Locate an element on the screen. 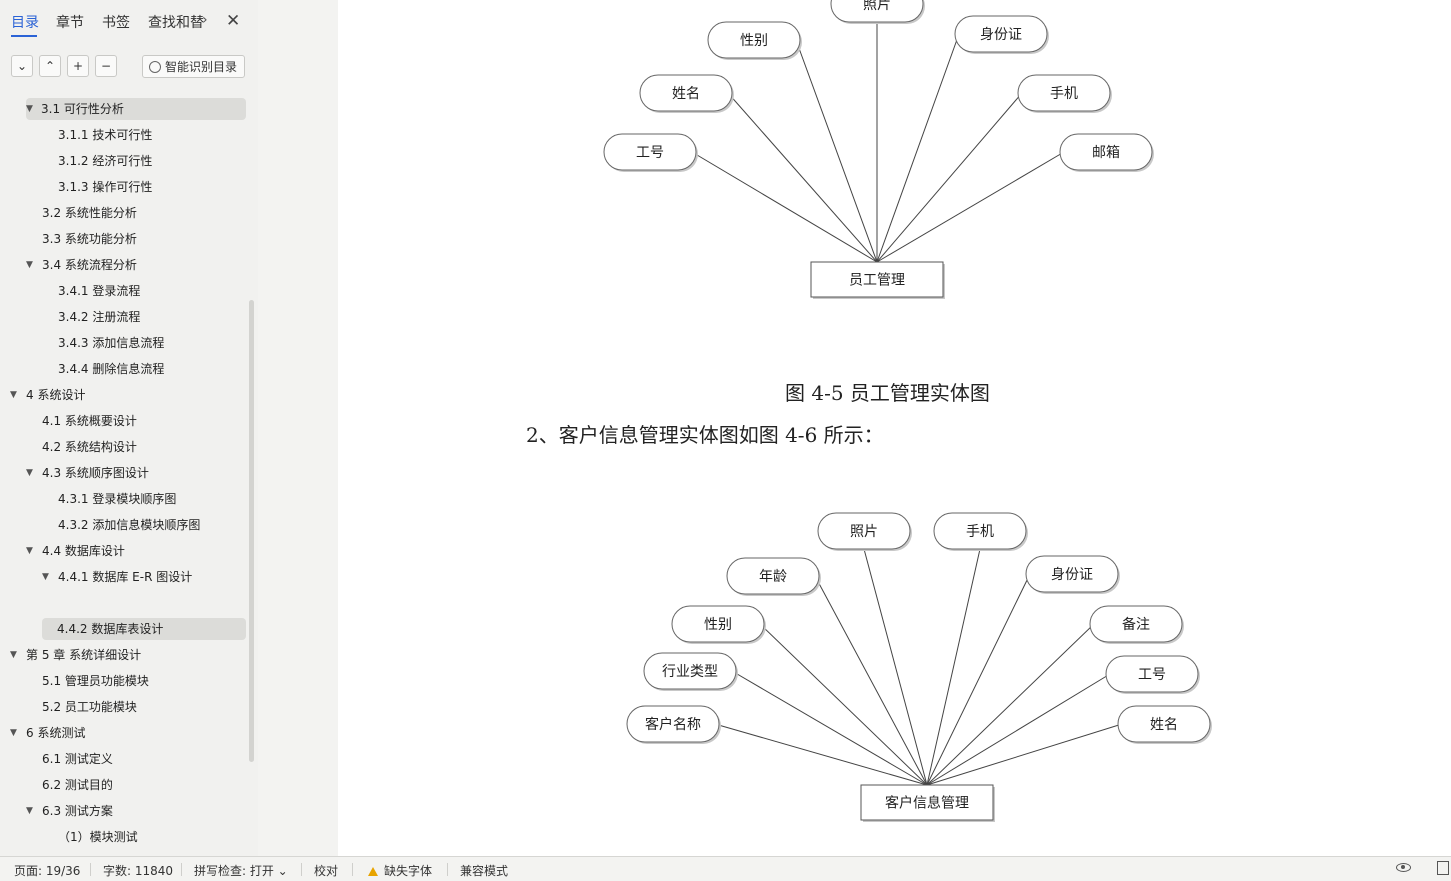 The height and width of the screenshot is (881, 1451). remove-entry-button: − is located at coordinates (106, 66).